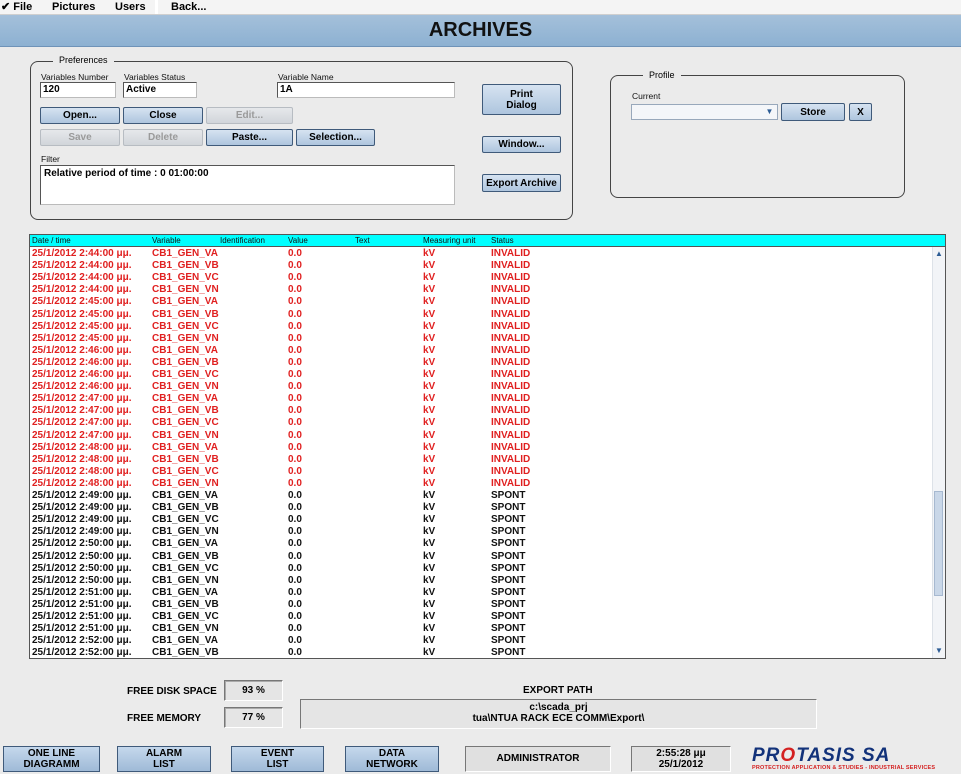 The height and width of the screenshot is (774, 961). Describe the element at coordinates (502, 241) in the screenshot. I see `column-header-status: Status` at that location.